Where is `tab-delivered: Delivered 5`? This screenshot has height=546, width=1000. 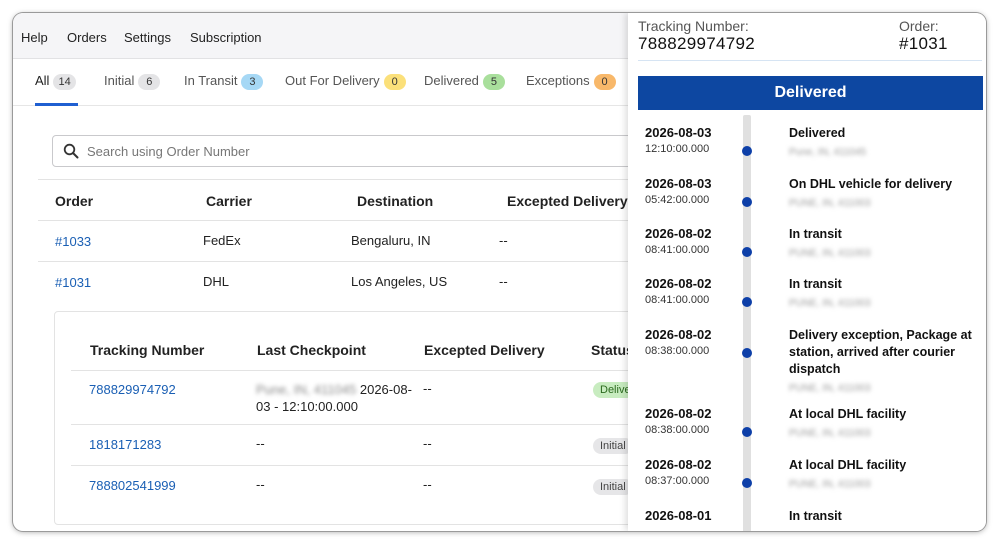 tab-delivered: Delivered 5 is located at coordinates (464, 81).